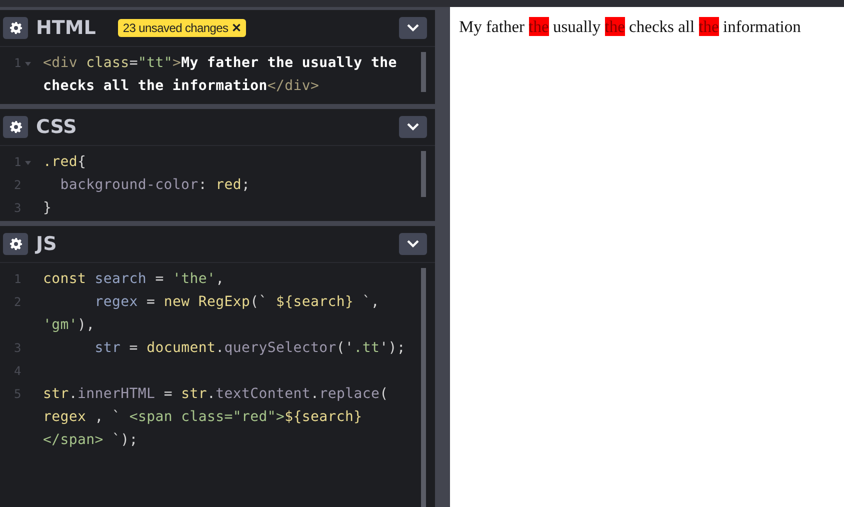 Image resolution: width=844 pixels, height=507 pixels. What do you see at coordinates (215, 394) in the screenshot?
I see `code-line: str.innerHTML = str.textContent.replace(` at bounding box center [215, 394].